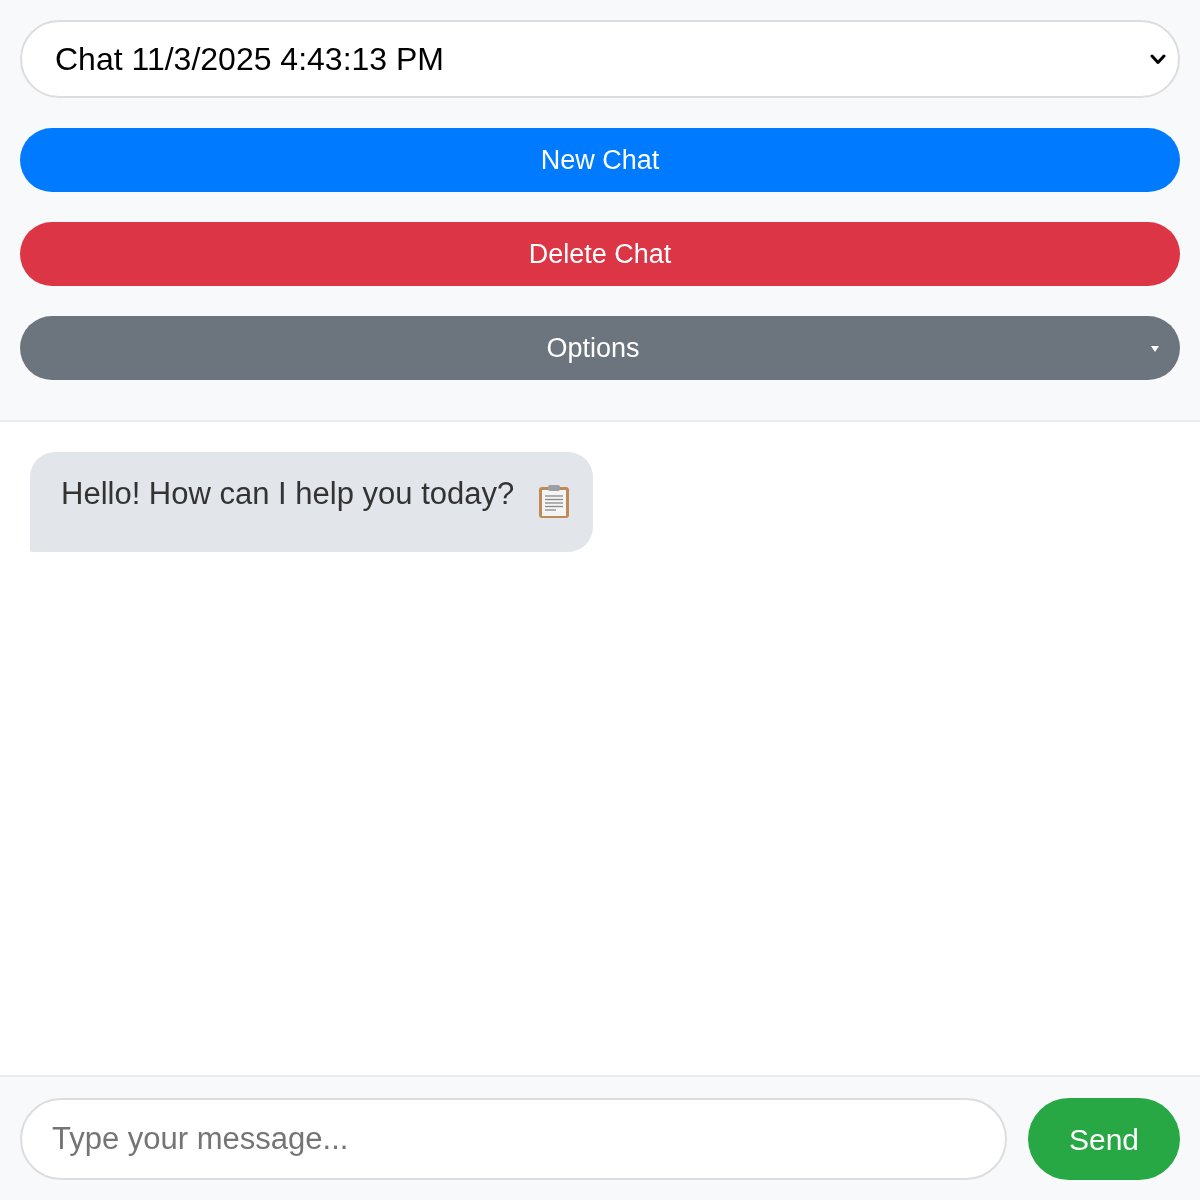 The image size is (1200, 1200). Describe the element at coordinates (600, 348) in the screenshot. I see `options-dropdown-button: Options` at that location.